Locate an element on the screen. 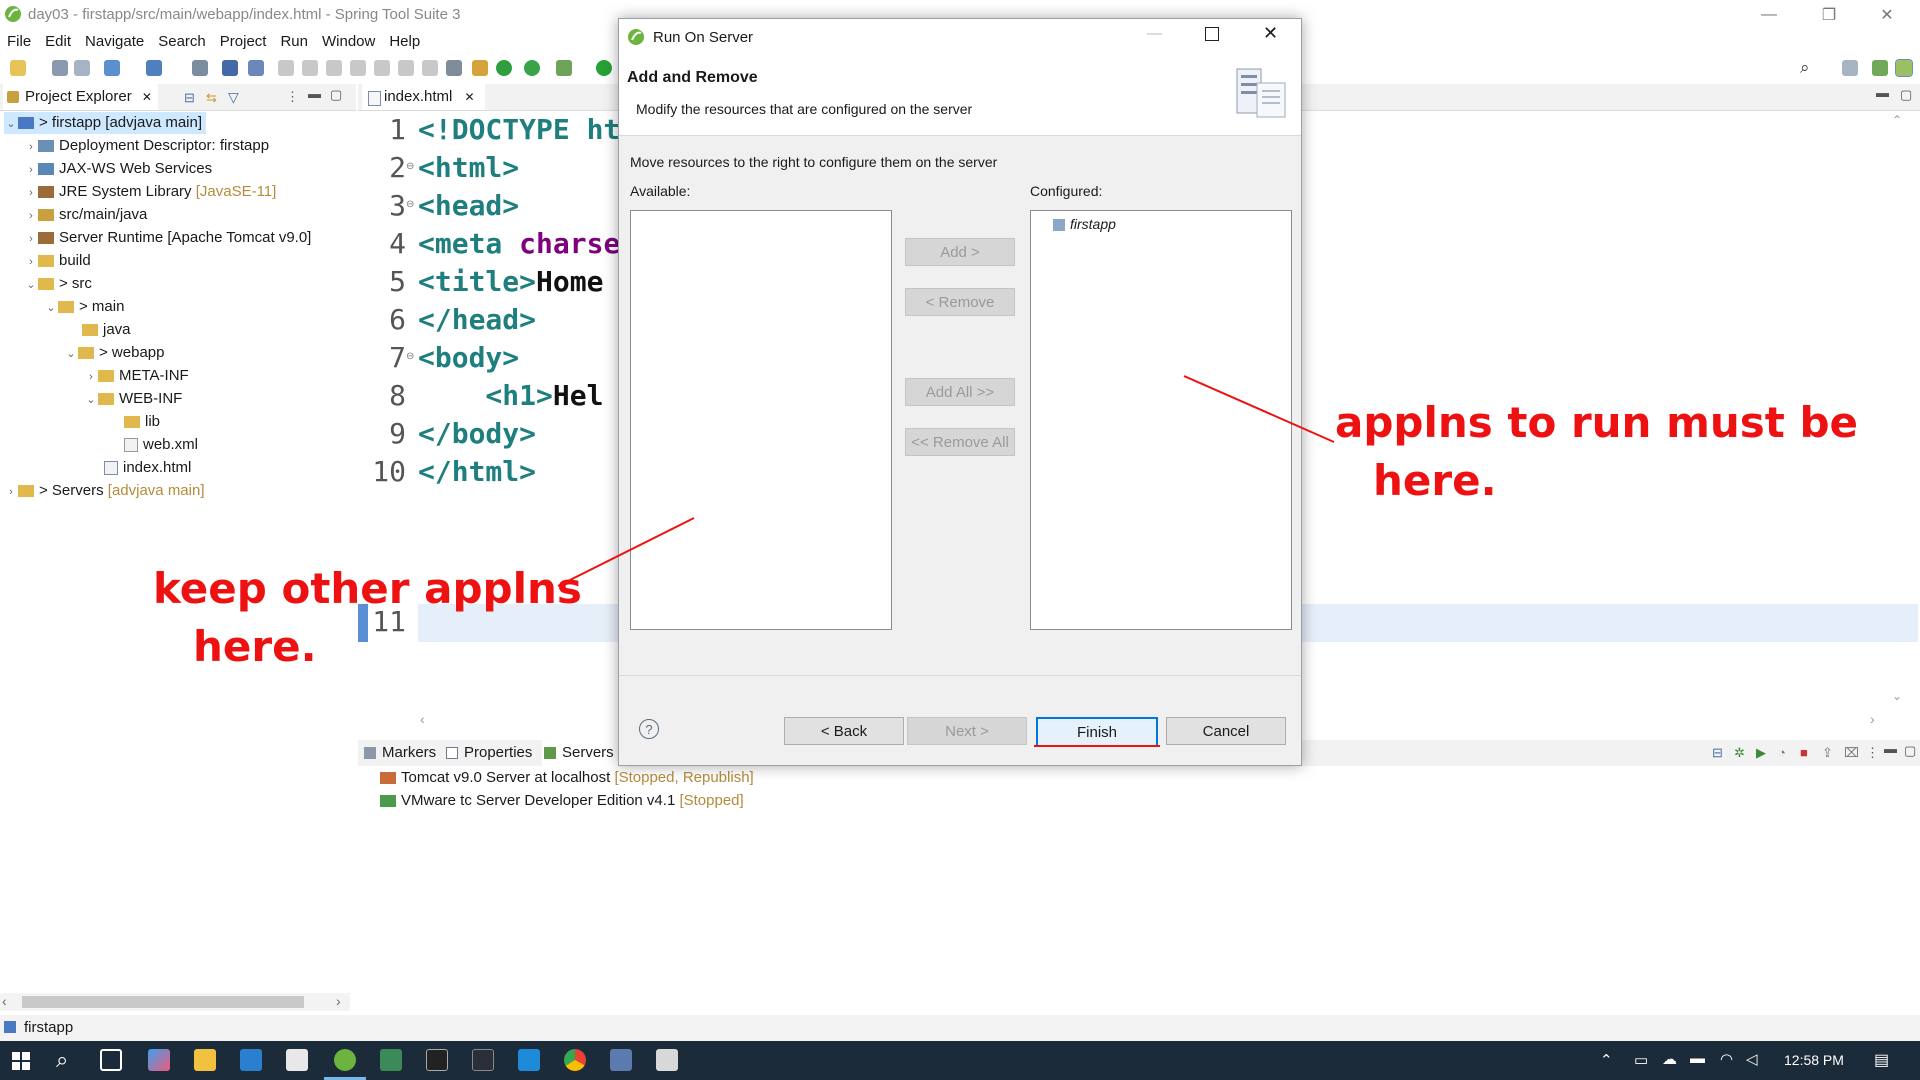 The height and width of the screenshot is (1080, 1920). annotation-left-line2: here. is located at coordinates (255, 646).